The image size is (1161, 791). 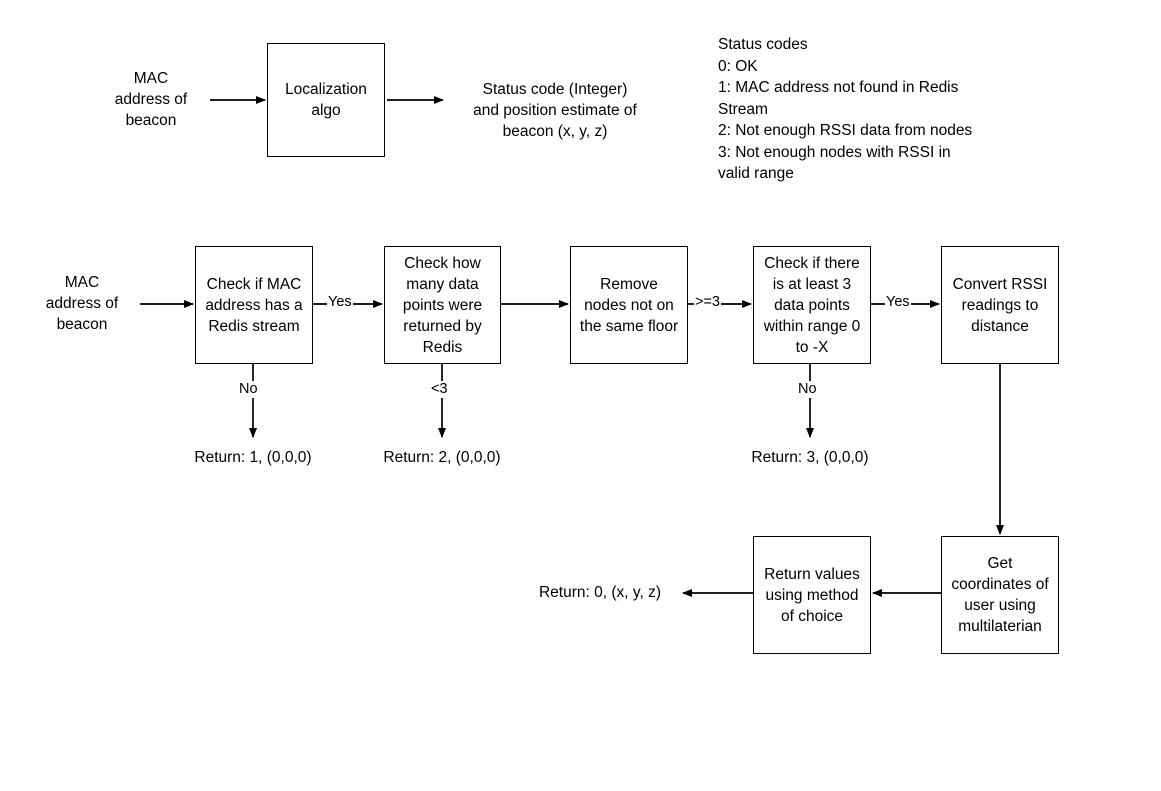 What do you see at coordinates (629, 305) in the screenshot?
I see `node-remove-nodes: Remove nodes not on the same floor` at bounding box center [629, 305].